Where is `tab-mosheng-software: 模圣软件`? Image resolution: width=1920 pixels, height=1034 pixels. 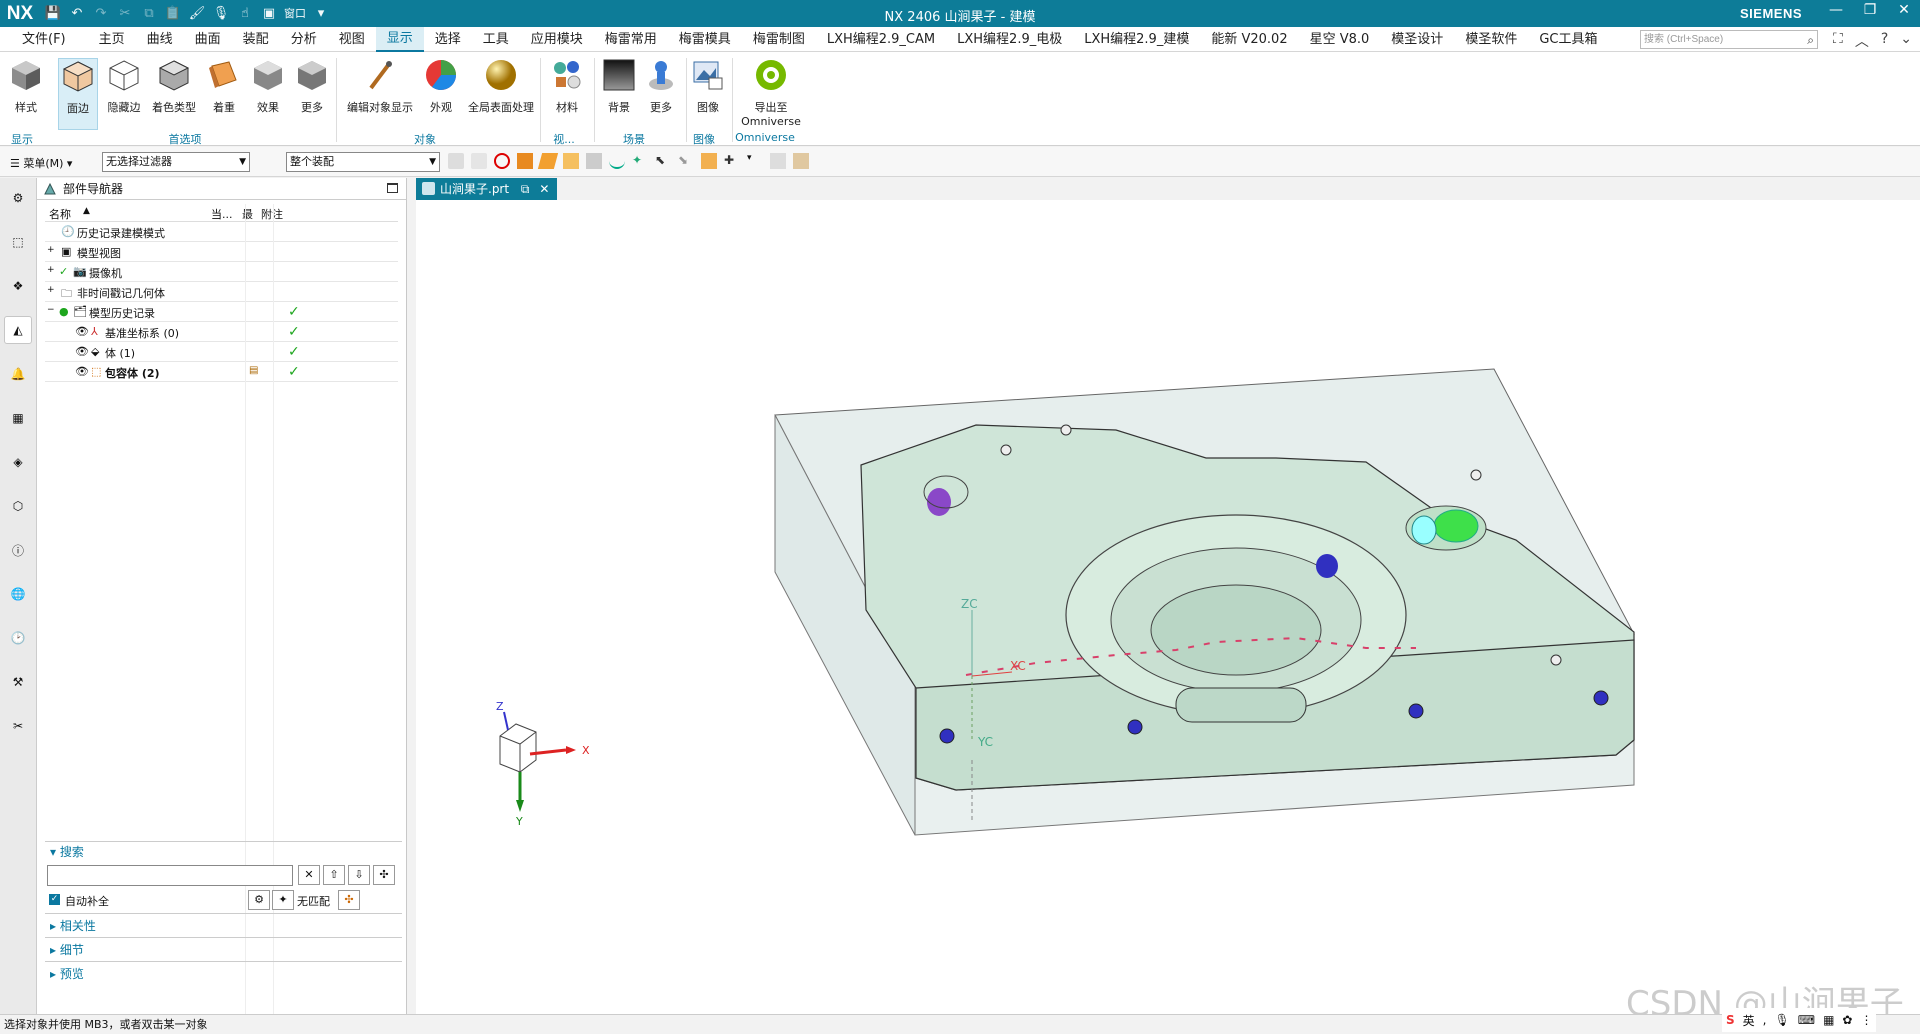 tab-mosheng-software: 模圣软件 is located at coordinates (1491, 39).